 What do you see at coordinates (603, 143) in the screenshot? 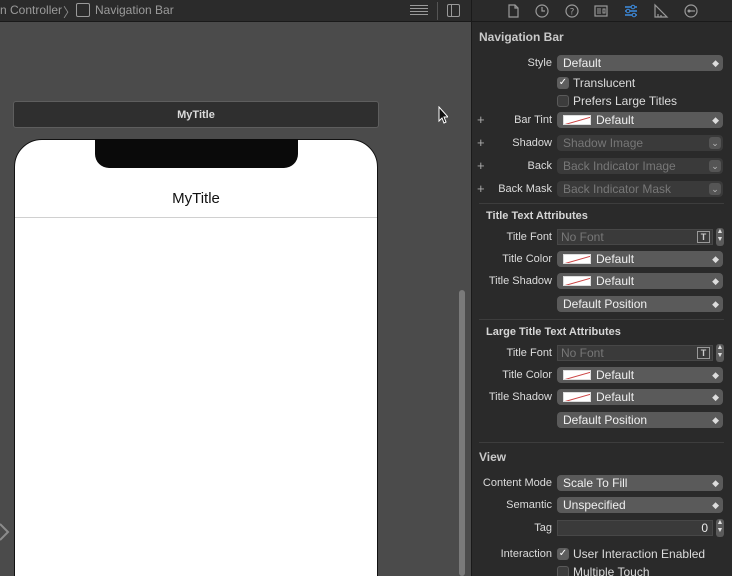
I see `shadow-placeholder: Shadow Image` at bounding box center [603, 143].